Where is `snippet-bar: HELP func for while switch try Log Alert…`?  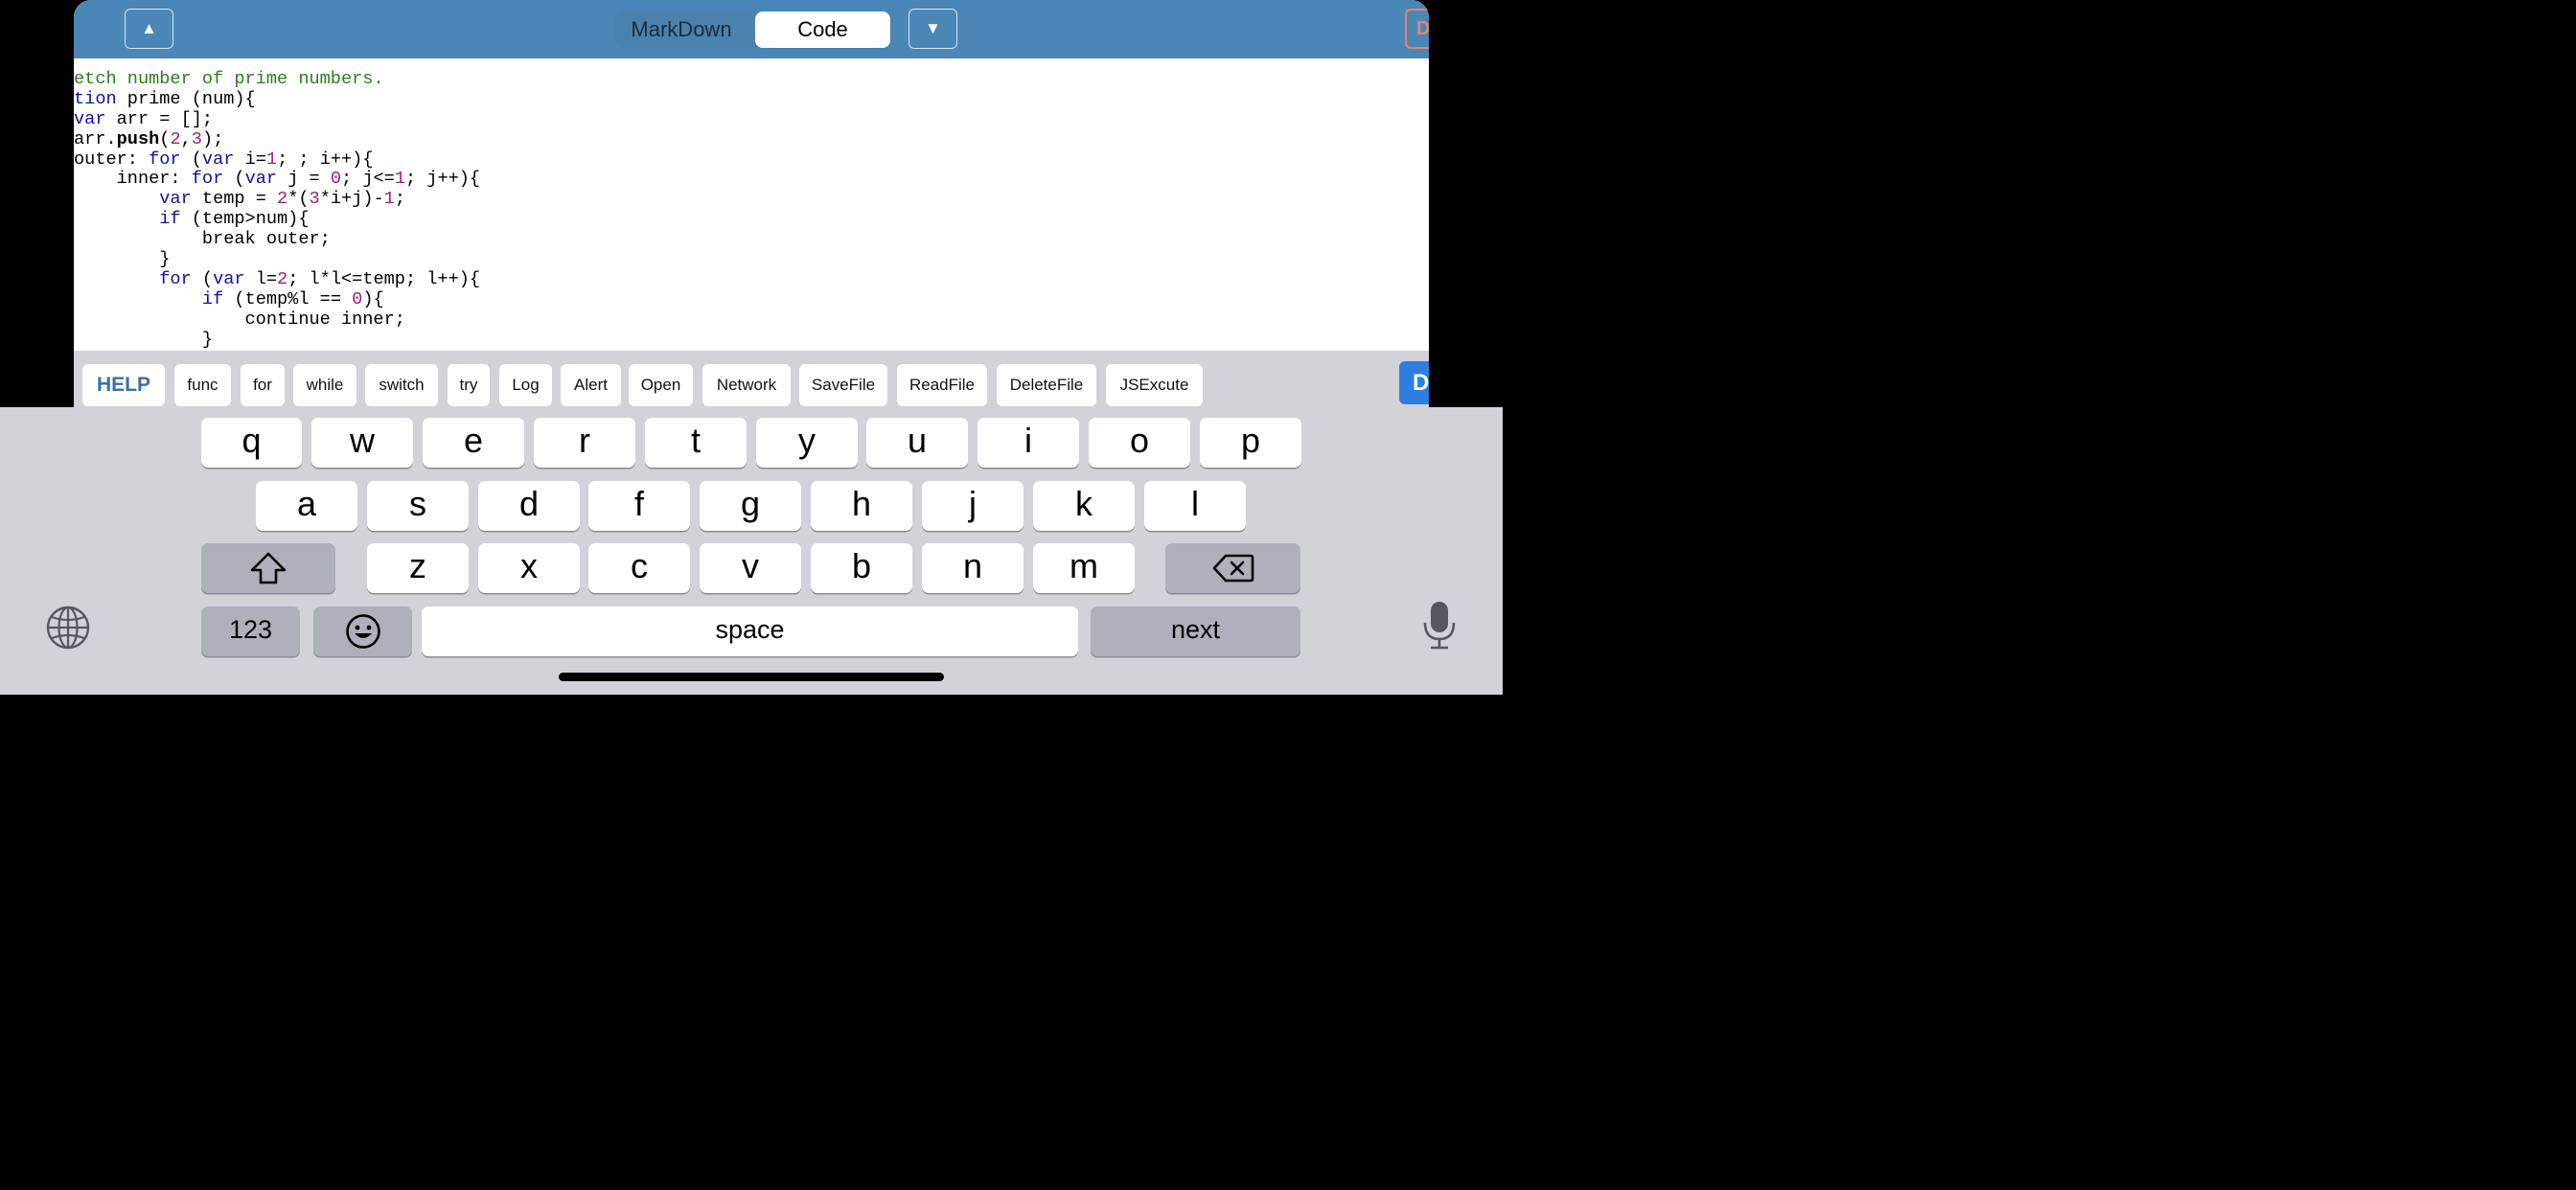 snippet-bar: HELP func for while switch try Log Alert… is located at coordinates (751, 379).